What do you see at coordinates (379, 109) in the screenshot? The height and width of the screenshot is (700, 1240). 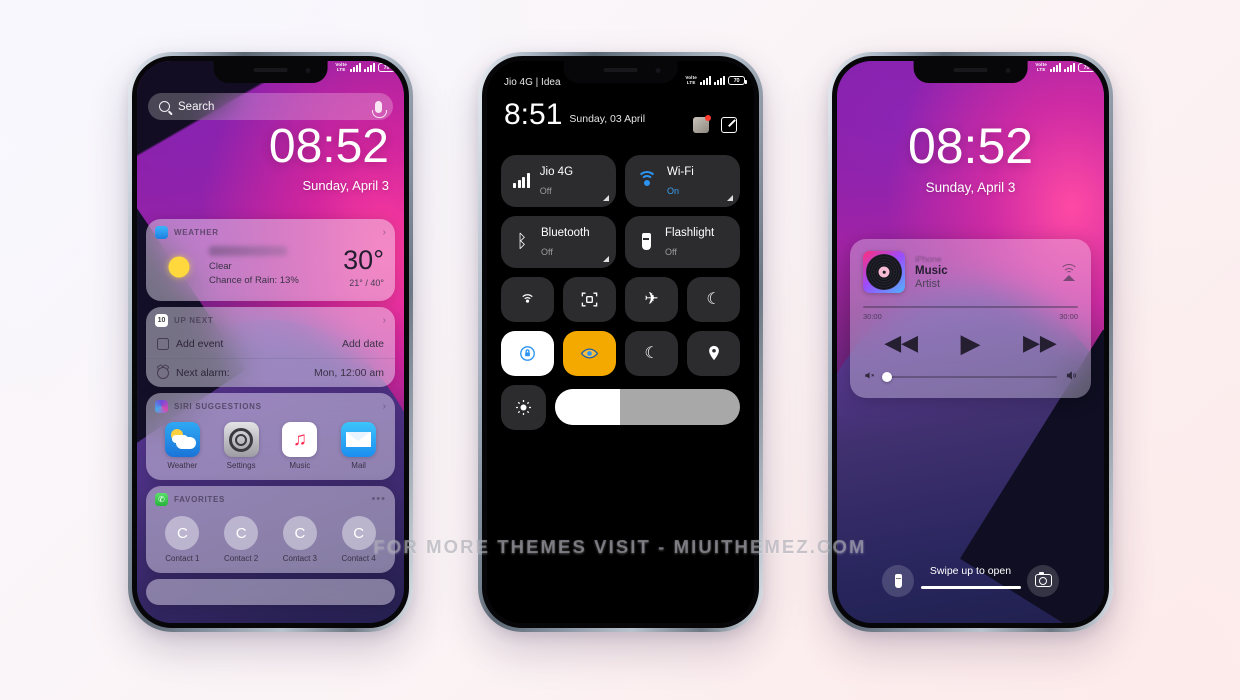 I see `microphone-icon` at bounding box center [379, 109].